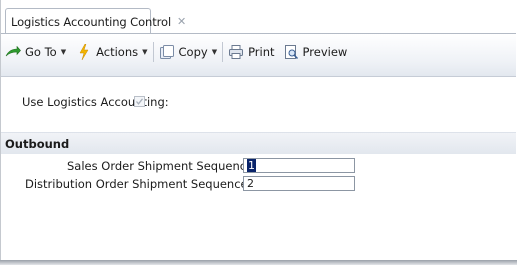 The image size is (517, 265). What do you see at coordinates (236, 52) in the screenshot?
I see `printer-icon` at bounding box center [236, 52].